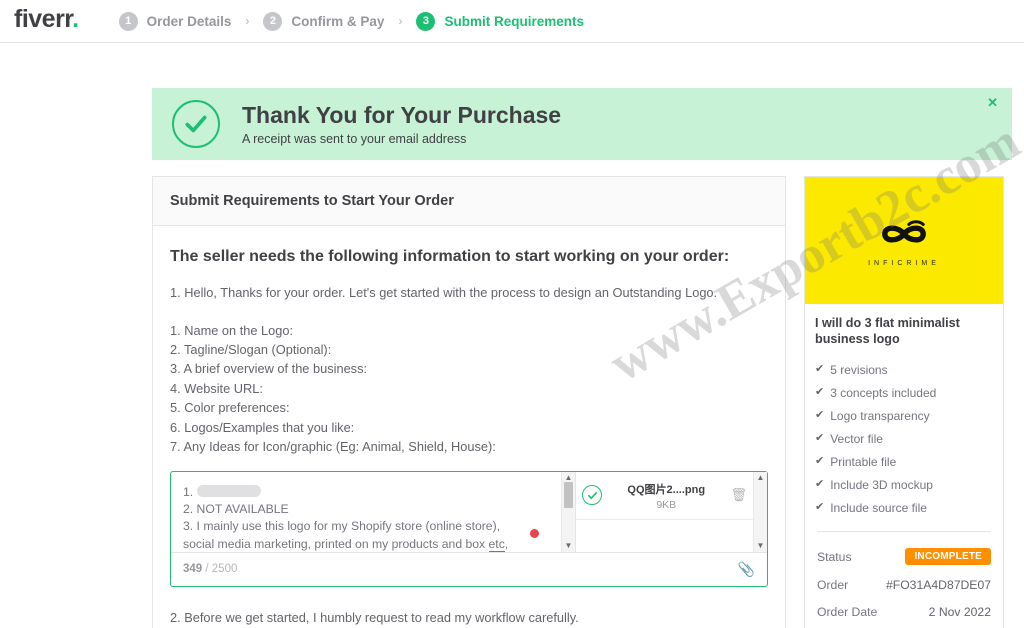  I want to click on fiverr-logo: fiverr., so click(46, 18).